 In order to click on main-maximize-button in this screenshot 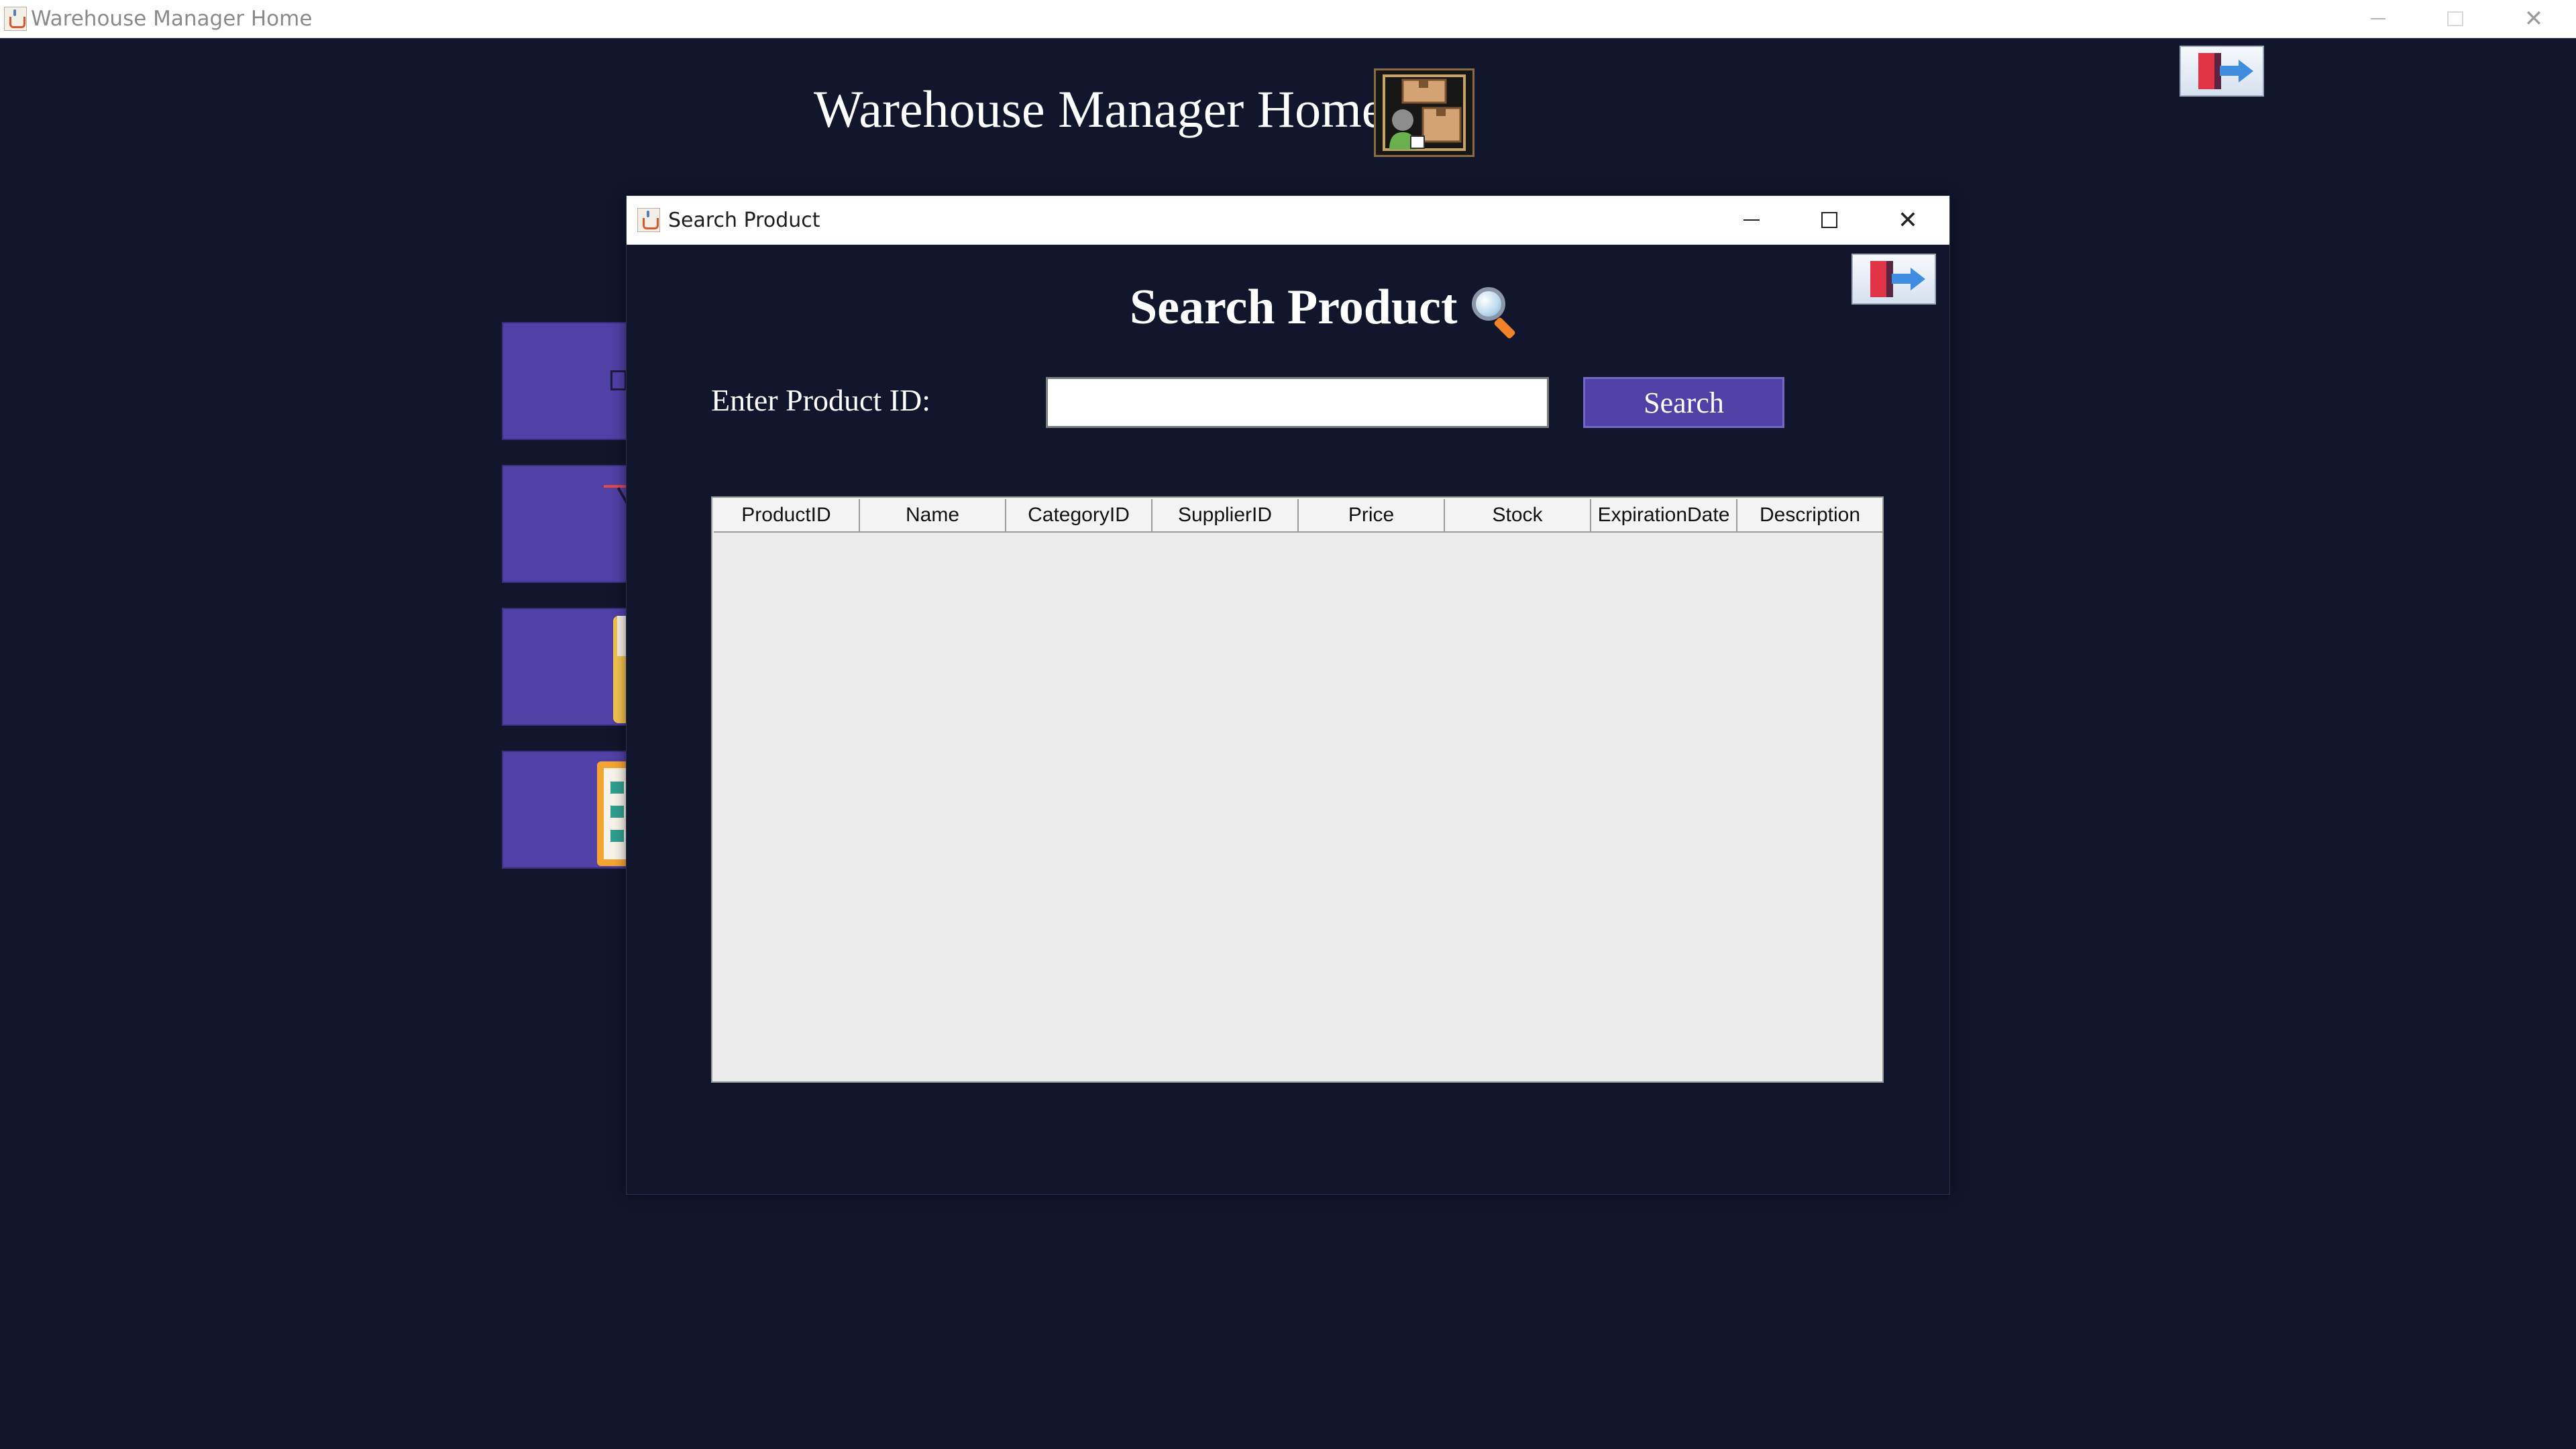, I will do `click(2455, 19)`.